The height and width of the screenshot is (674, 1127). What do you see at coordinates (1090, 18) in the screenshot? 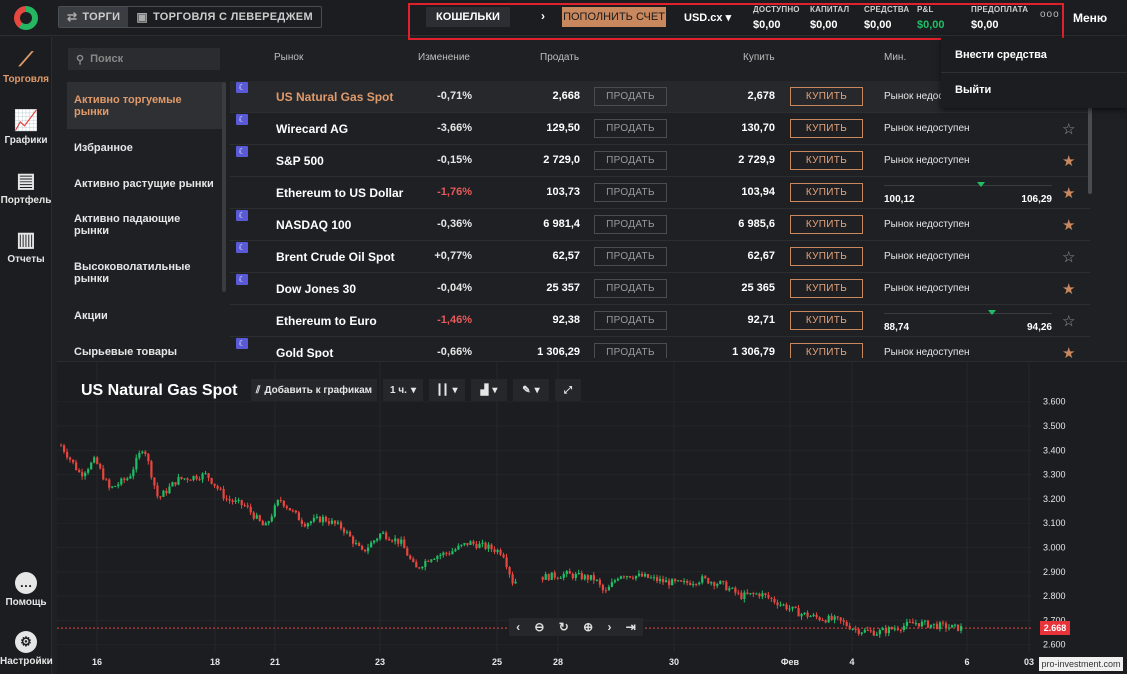
I see `menu-button: Меню` at bounding box center [1090, 18].